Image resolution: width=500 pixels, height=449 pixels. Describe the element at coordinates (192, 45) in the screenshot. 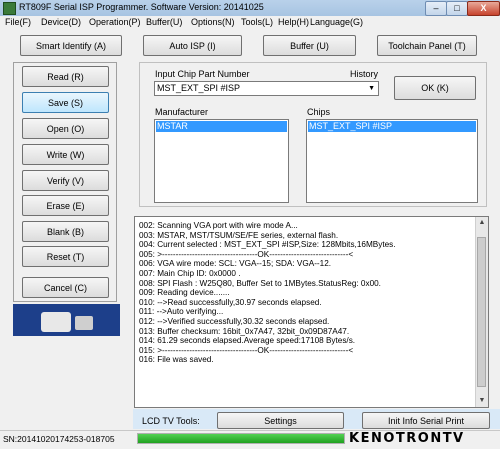

I see `auto-isp-button: Auto ISP (I)` at that location.